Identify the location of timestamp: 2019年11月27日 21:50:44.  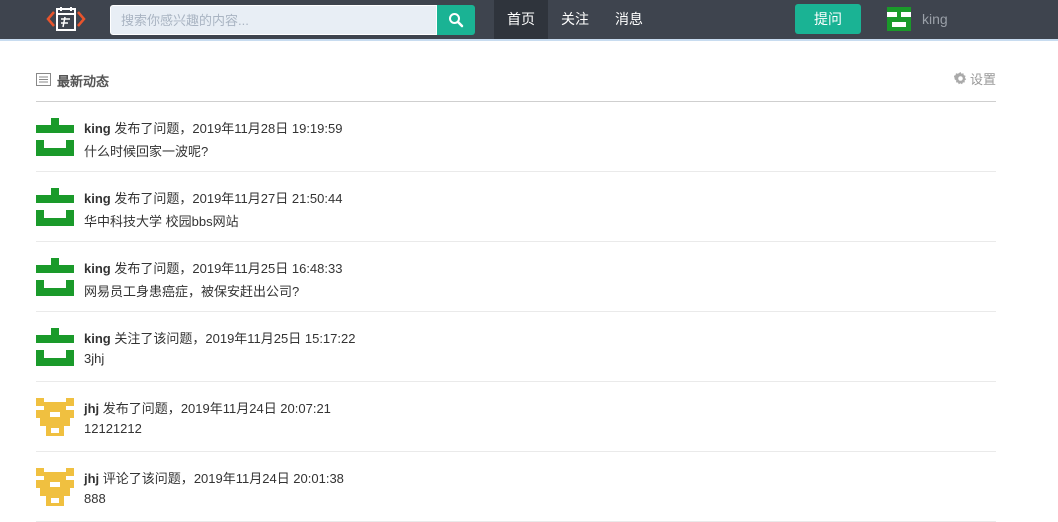
(267, 198).